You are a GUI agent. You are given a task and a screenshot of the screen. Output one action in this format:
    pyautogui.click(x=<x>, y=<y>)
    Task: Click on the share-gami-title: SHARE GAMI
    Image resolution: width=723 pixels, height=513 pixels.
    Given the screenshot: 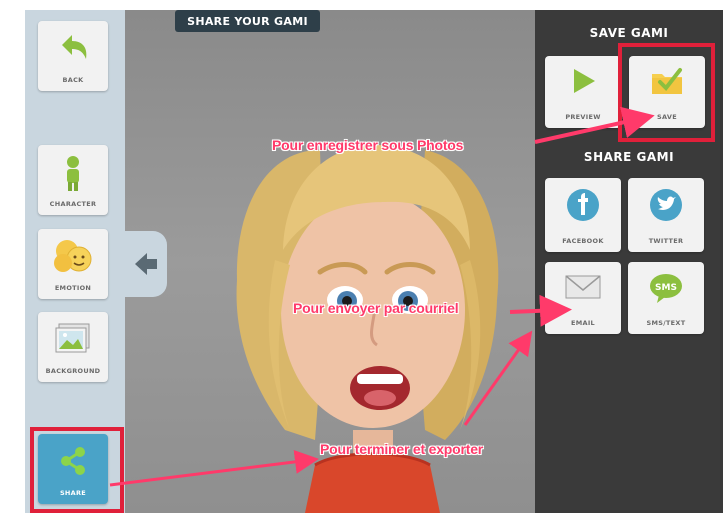 What is the action you would take?
    pyautogui.click(x=629, y=157)
    